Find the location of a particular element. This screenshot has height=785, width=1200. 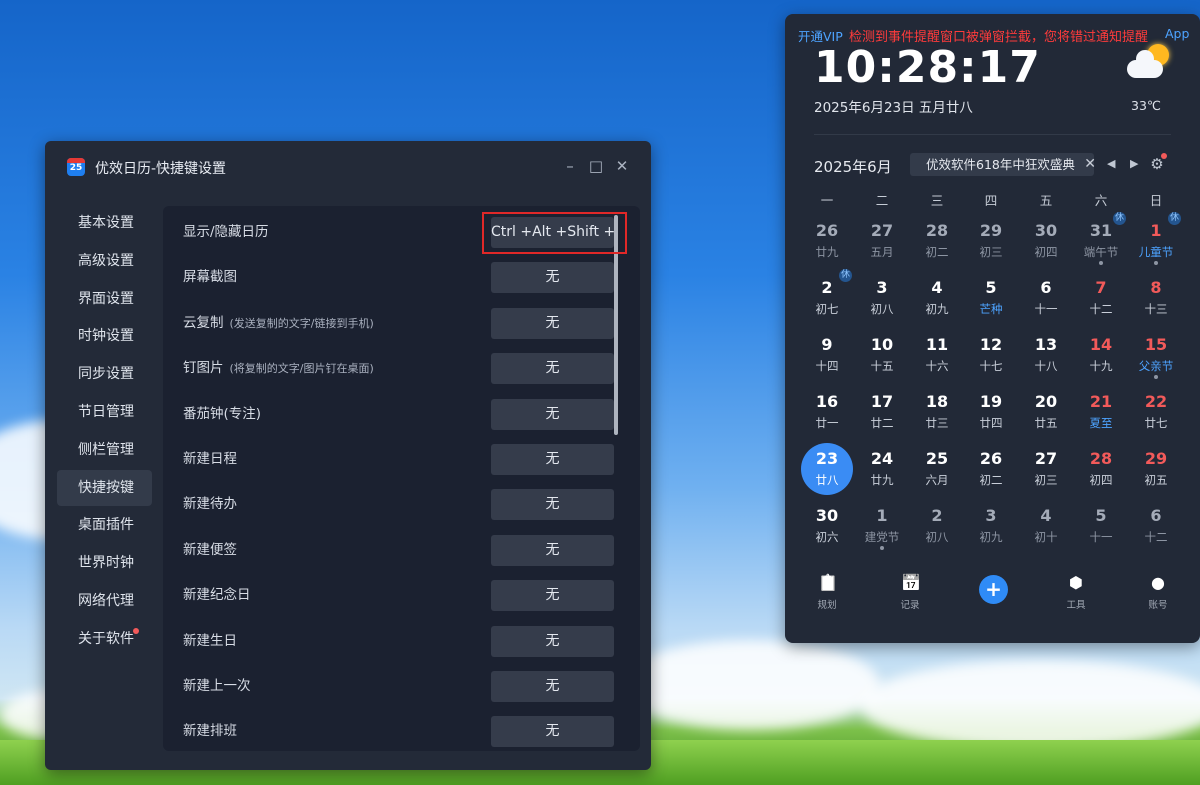

bottom-nav-user: ● 账号 is located at coordinates (1158, 592).